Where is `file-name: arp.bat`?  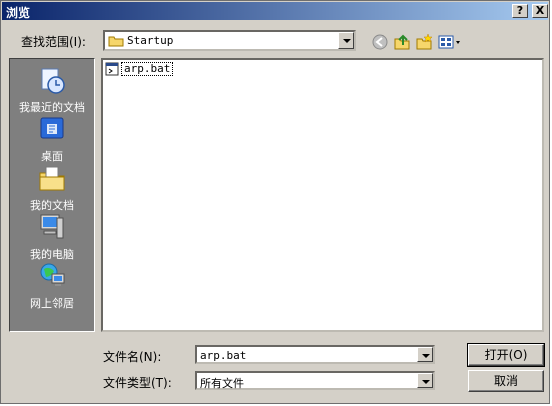
file-name: arp.bat is located at coordinates (147, 69).